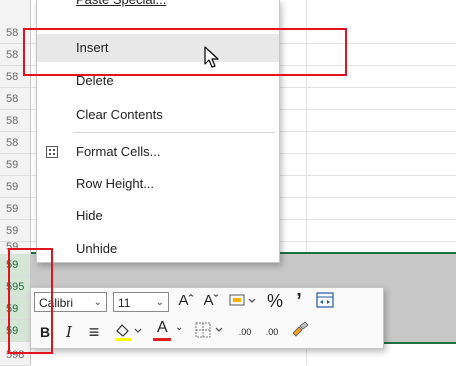  What do you see at coordinates (185, 52) in the screenshot?
I see `highlight-insert-box` at bounding box center [185, 52].